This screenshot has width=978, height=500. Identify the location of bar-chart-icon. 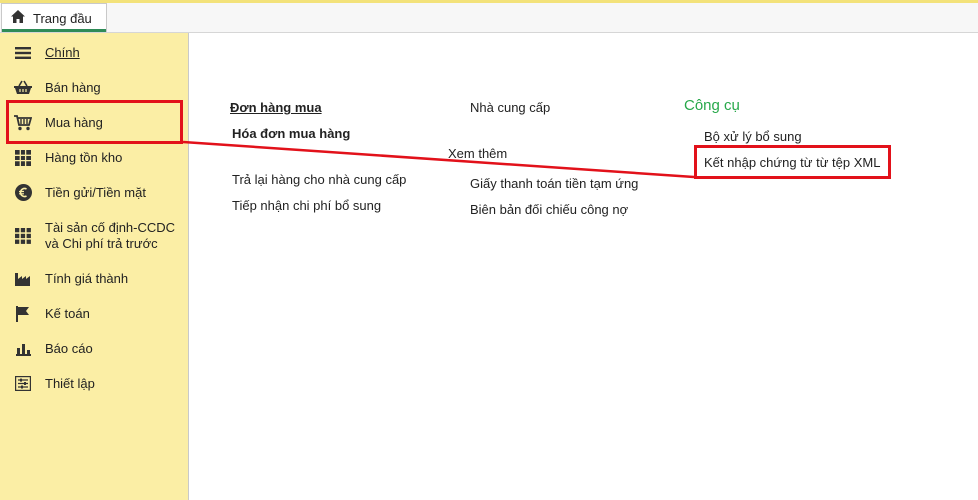
(23, 349).